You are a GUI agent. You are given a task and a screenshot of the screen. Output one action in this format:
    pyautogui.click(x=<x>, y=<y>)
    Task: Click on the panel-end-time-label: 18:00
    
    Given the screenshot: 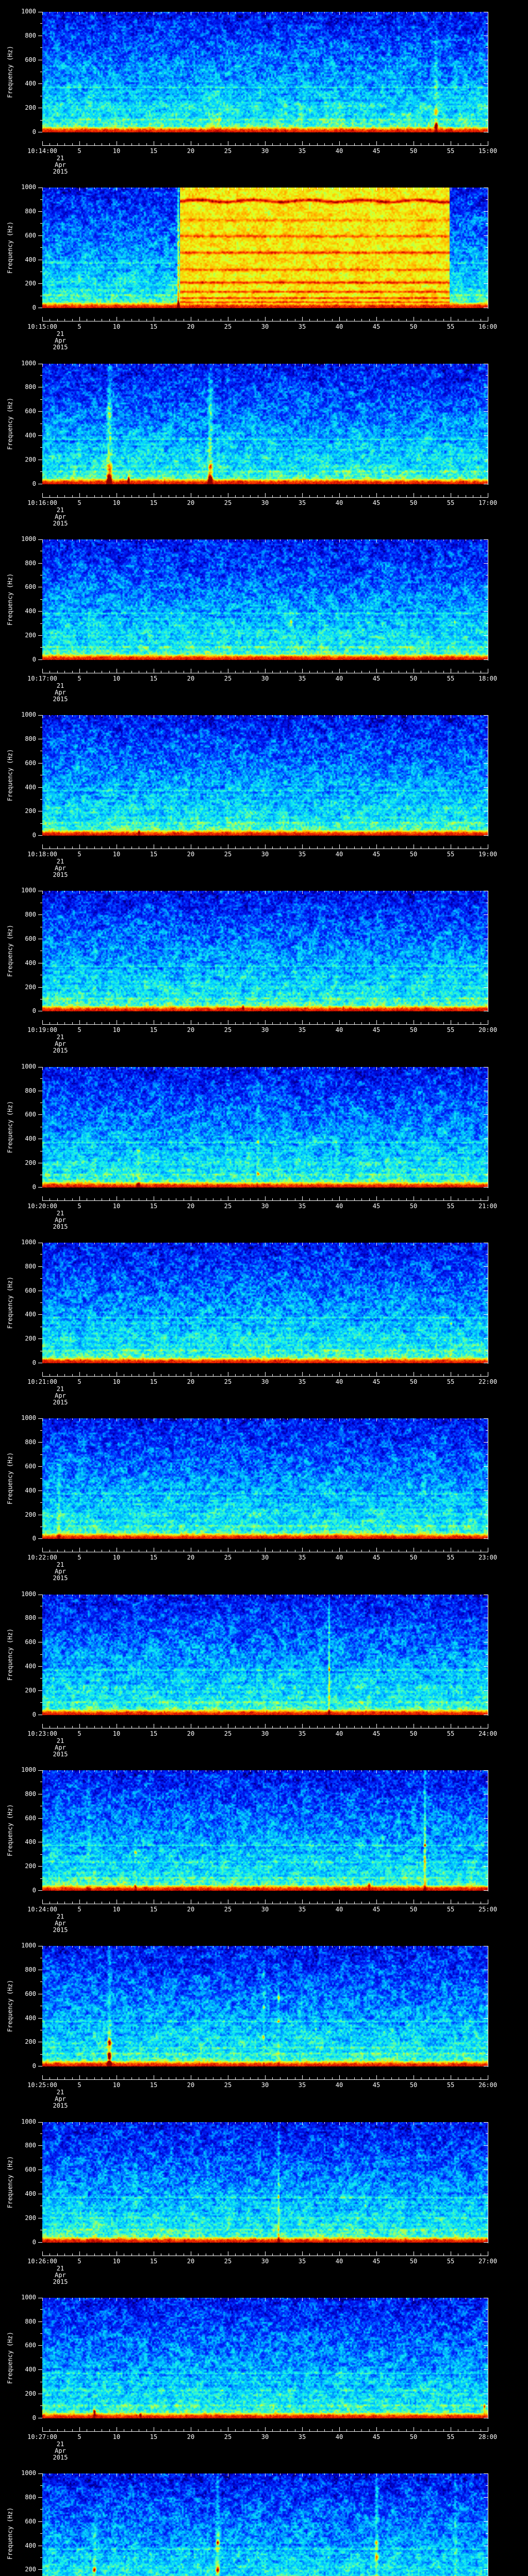 What is the action you would take?
    pyautogui.click(x=488, y=678)
    